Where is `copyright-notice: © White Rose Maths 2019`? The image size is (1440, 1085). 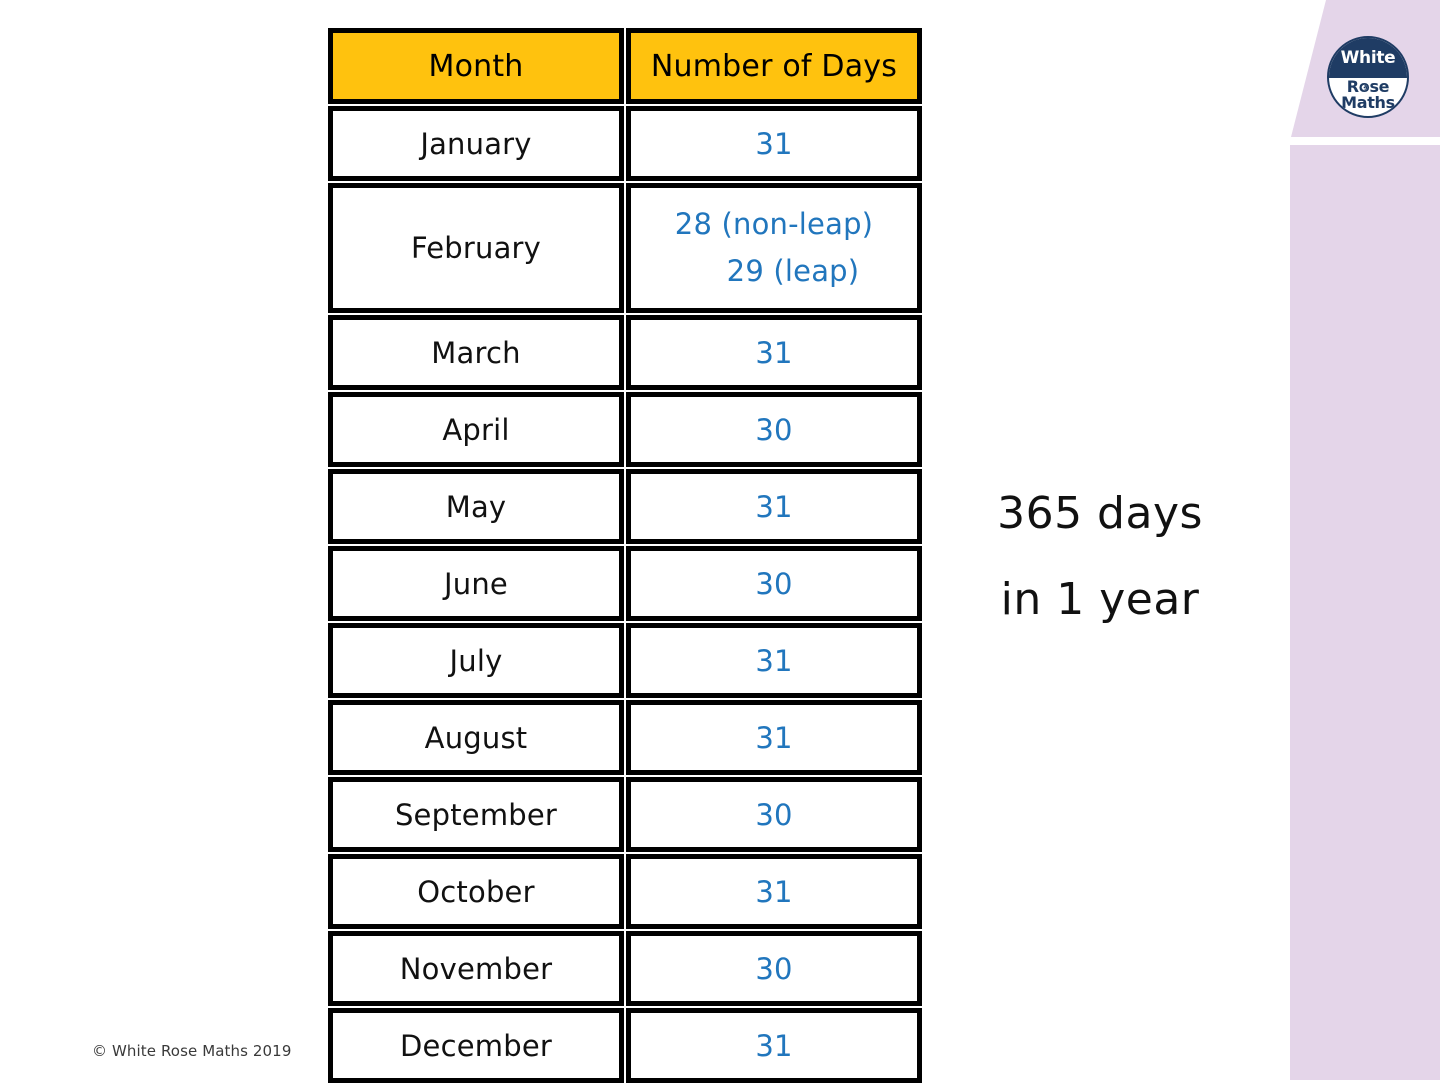 copyright-notice: © White Rose Maths 2019 is located at coordinates (192, 1051).